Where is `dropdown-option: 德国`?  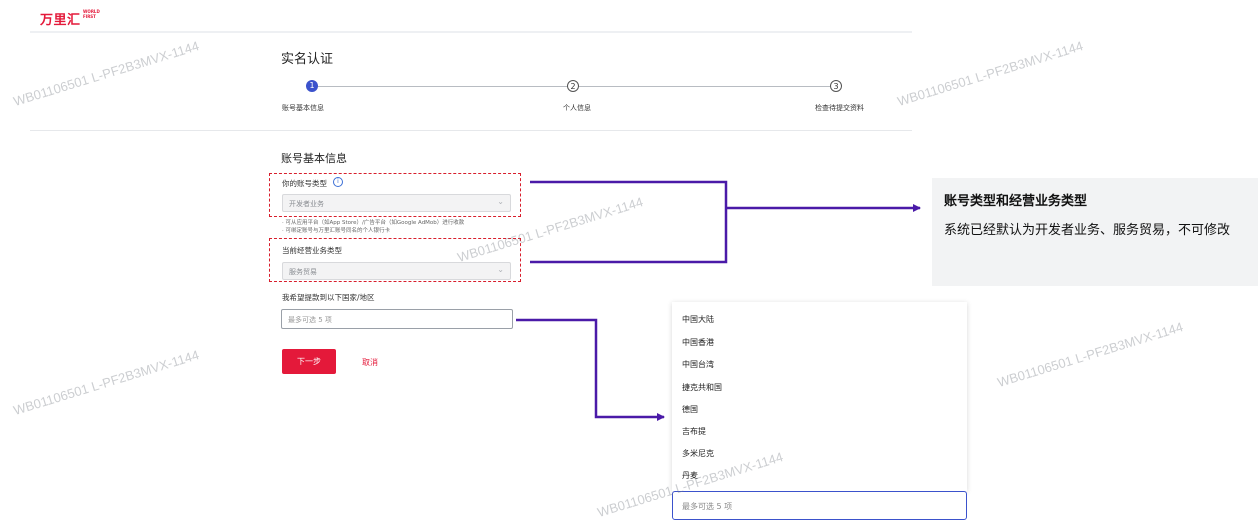 dropdown-option: 德国 is located at coordinates (690, 409).